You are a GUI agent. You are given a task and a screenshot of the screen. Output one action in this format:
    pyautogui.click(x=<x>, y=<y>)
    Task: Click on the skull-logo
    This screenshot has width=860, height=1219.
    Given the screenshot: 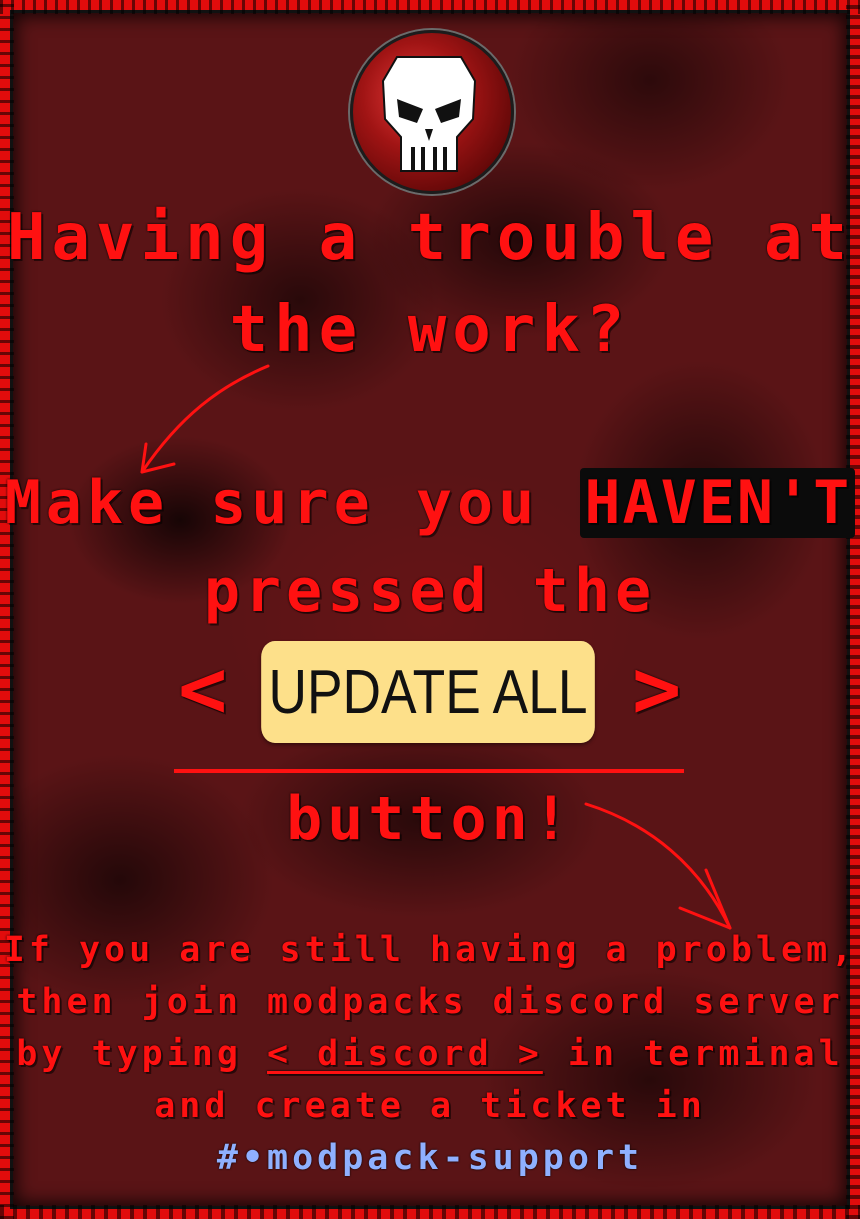 What is the action you would take?
    pyautogui.click(x=432, y=112)
    